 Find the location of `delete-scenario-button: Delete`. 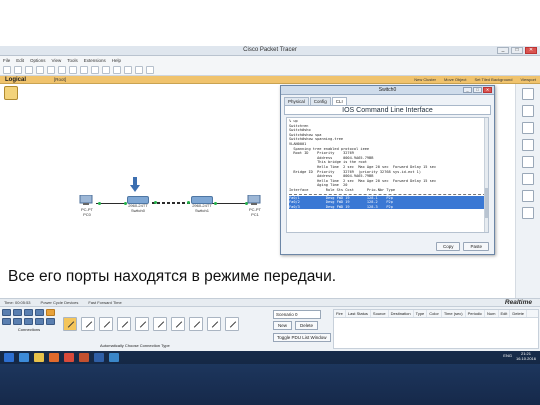

delete-scenario-button: Delete is located at coordinates (307, 325).